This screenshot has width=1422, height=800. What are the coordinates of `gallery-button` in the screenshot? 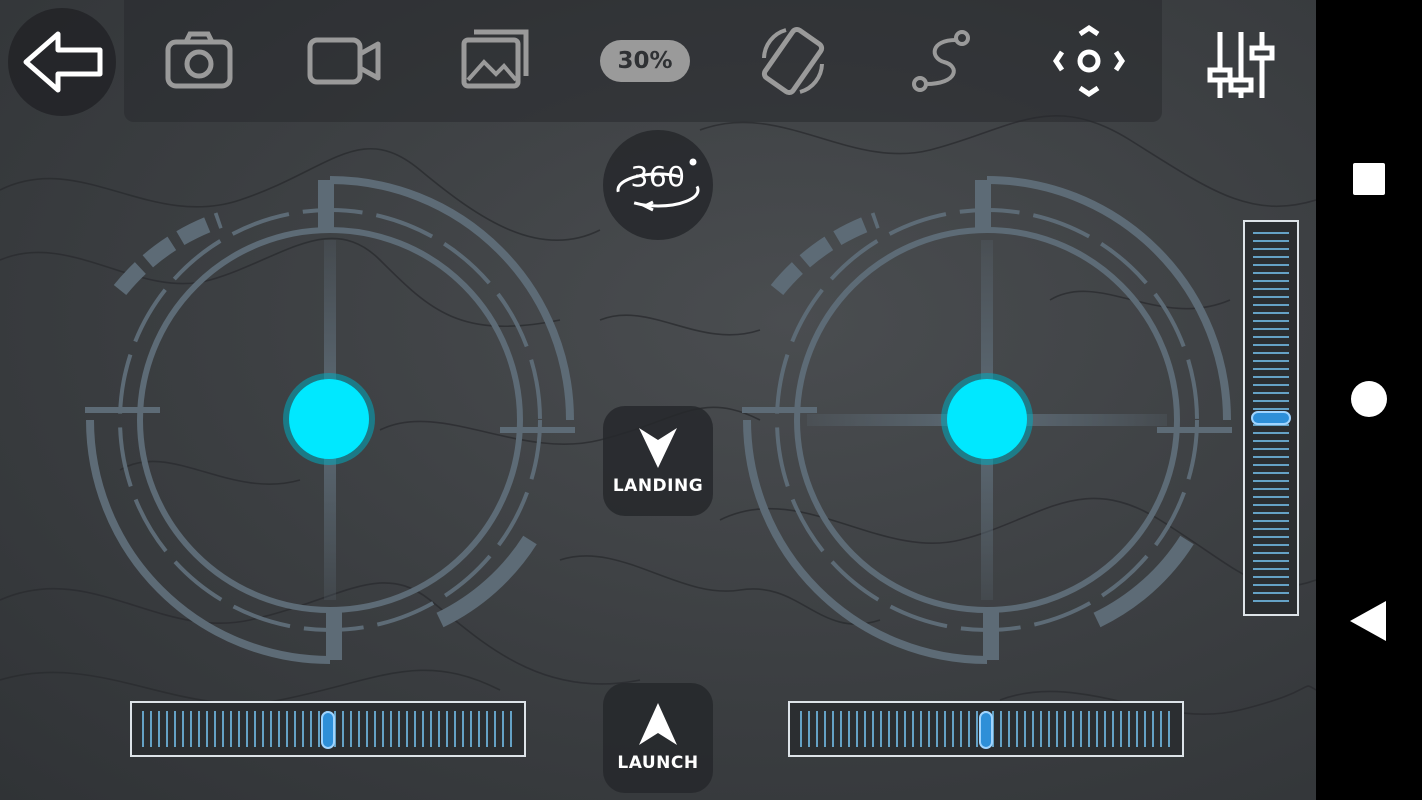 It's located at (493, 61).